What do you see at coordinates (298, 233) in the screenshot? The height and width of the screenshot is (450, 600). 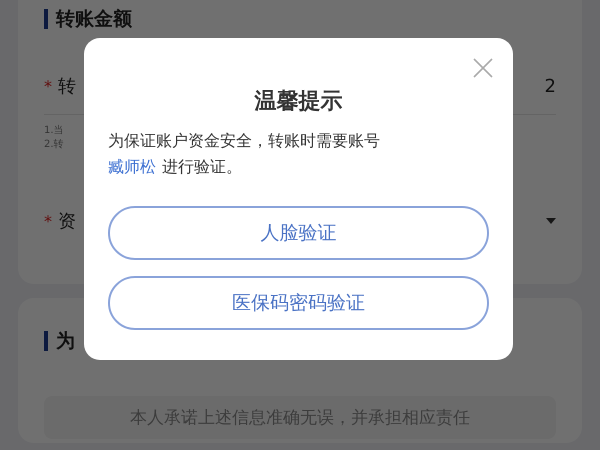 I see `verify-button: 人脸验证` at bounding box center [298, 233].